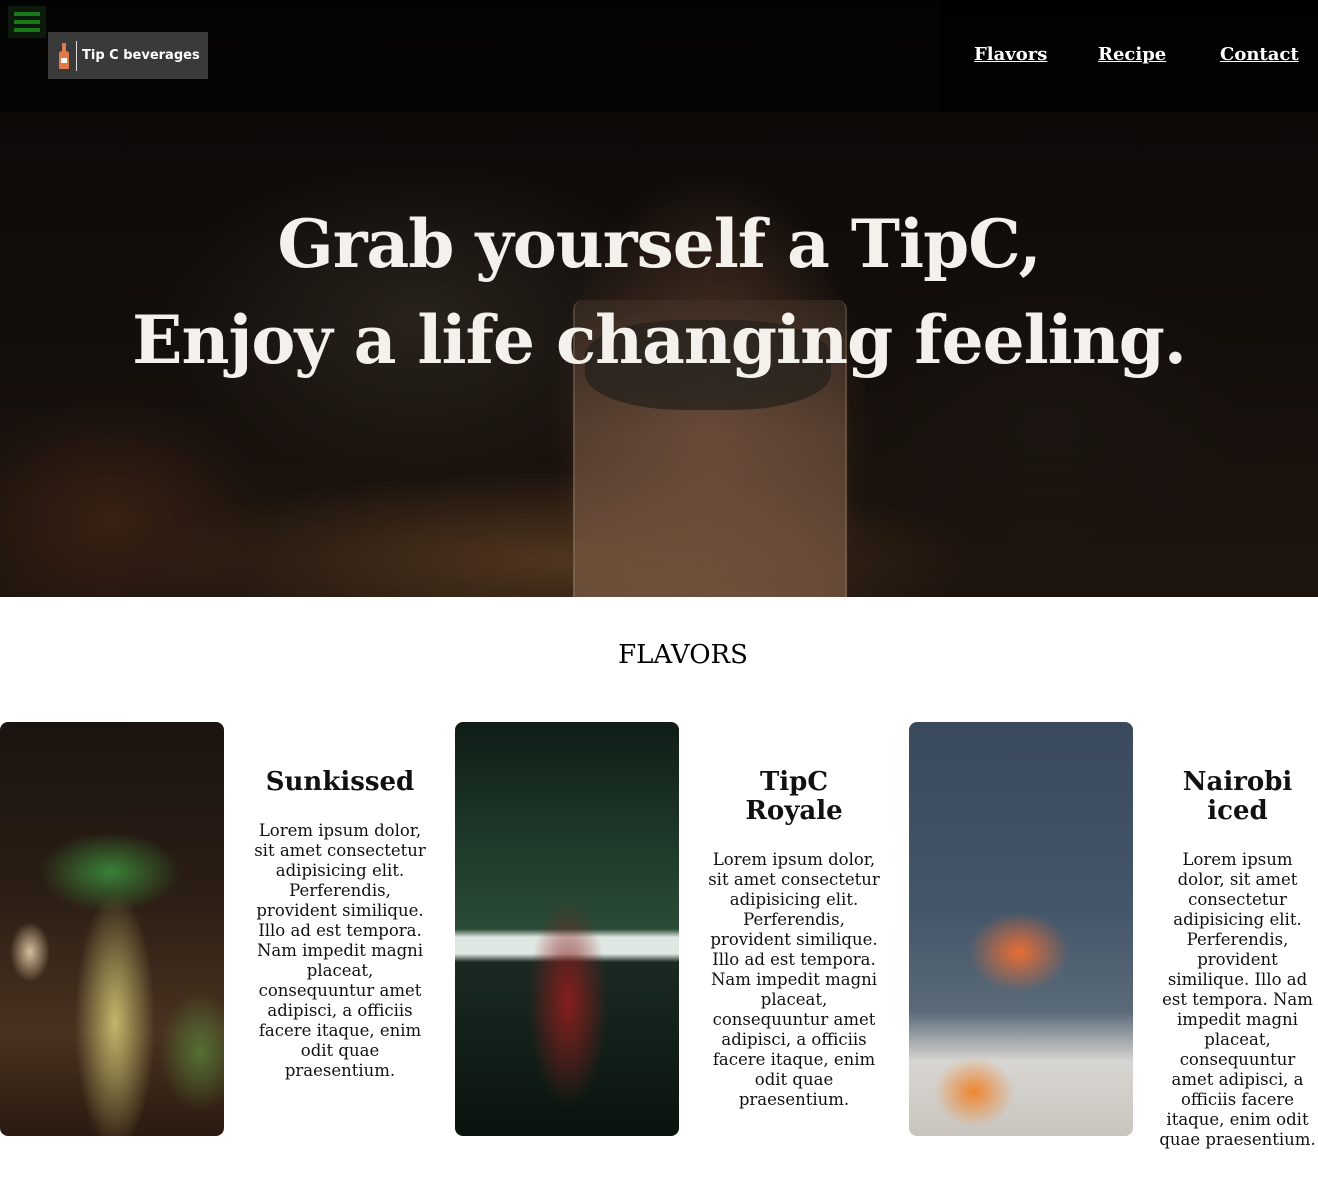 This screenshot has height=1185, width=1318. What do you see at coordinates (1021, 929) in the screenshot?
I see `flavor-image-nairobi-iced` at bounding box center [1021, 929].